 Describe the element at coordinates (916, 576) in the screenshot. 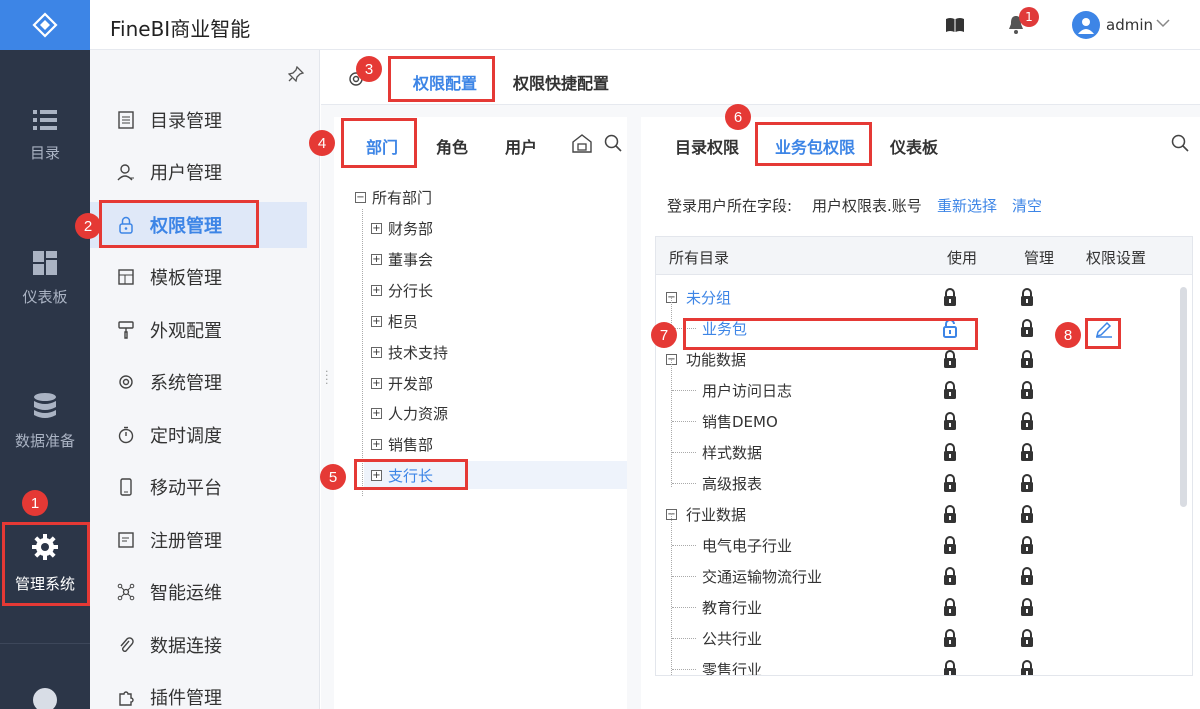

I see `table-row: 交通运输物流行业` at that location.